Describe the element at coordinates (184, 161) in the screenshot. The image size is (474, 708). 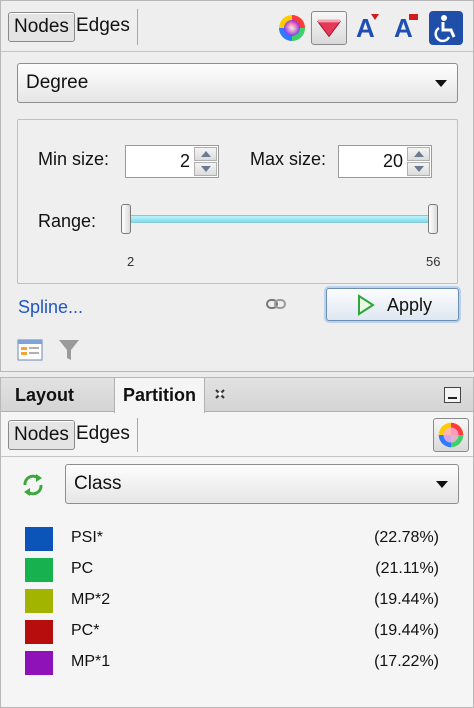
I see `min-size-value: 2` at that location.